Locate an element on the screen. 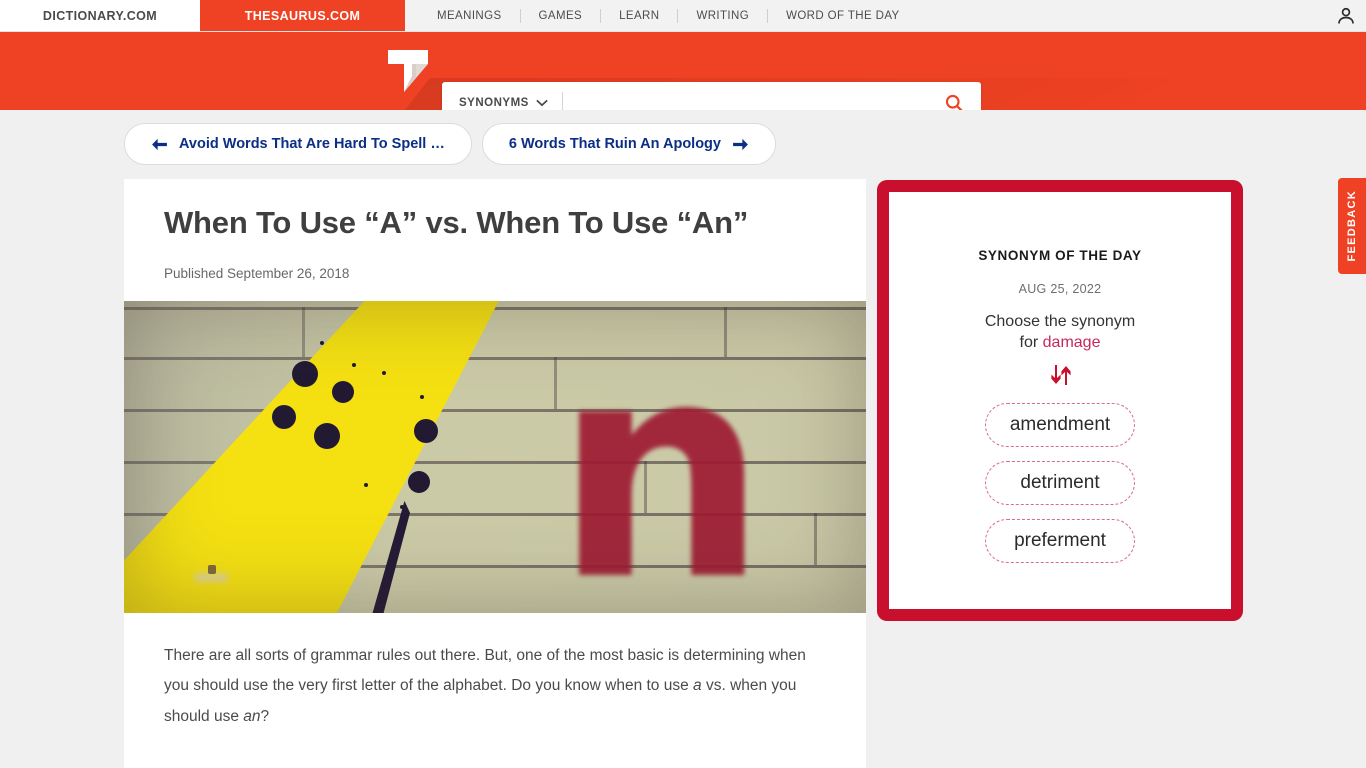  pager-next-article: 6 Words That Ruin An Apology is located at coordinates (628, 144).